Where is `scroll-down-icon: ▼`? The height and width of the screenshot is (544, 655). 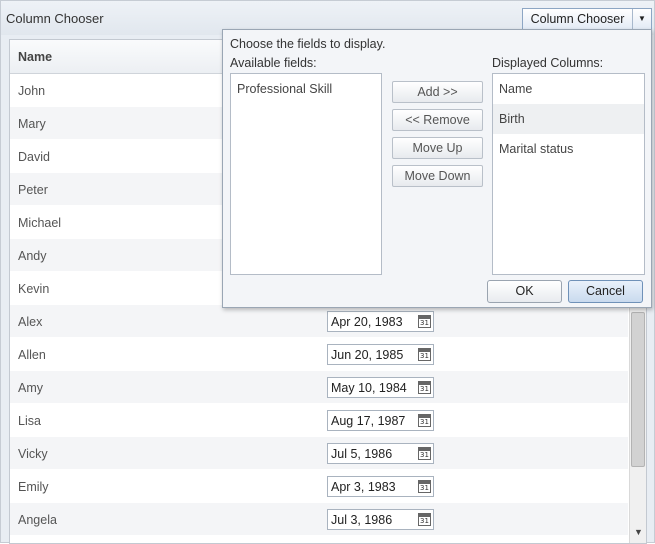 scroll-down-icon: ▼ is located at coordinates (638, 532).